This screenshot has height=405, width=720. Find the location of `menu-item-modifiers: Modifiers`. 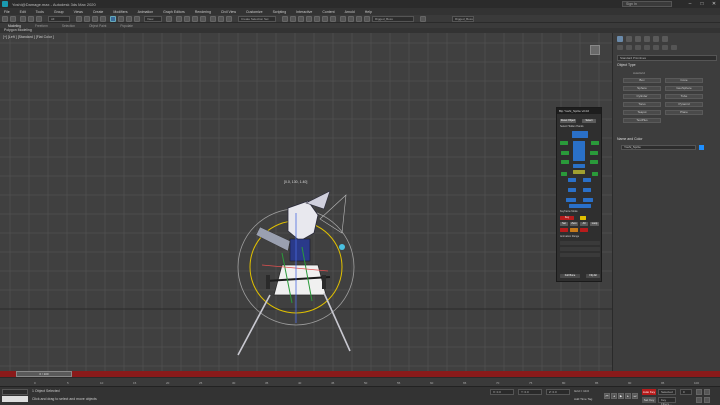

menu-item-modifiers: Modifiers is located at coordinates (120, 12).